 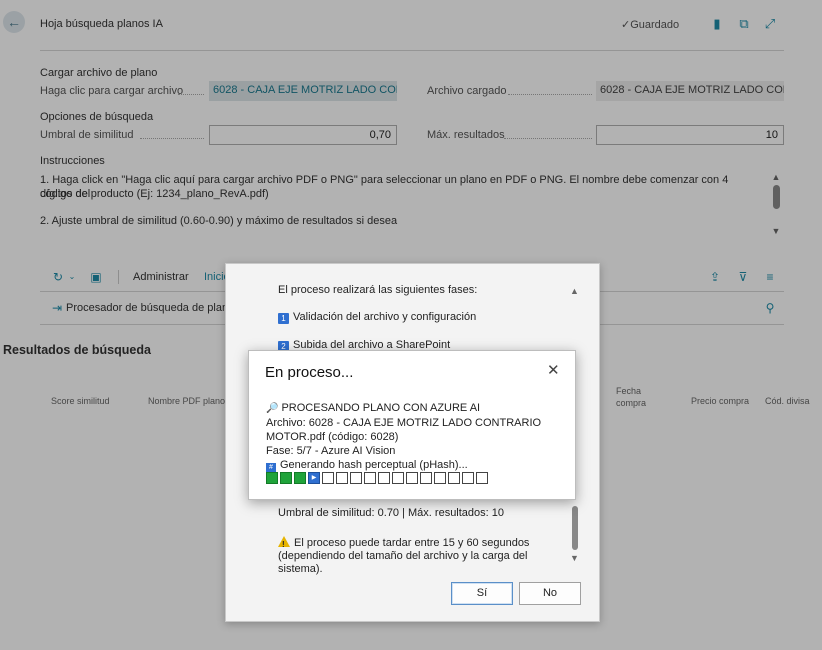 What do you see at coordinates (550, 593) in the screenshot?
I see `no-button: No` at bounding box center [550, 593].